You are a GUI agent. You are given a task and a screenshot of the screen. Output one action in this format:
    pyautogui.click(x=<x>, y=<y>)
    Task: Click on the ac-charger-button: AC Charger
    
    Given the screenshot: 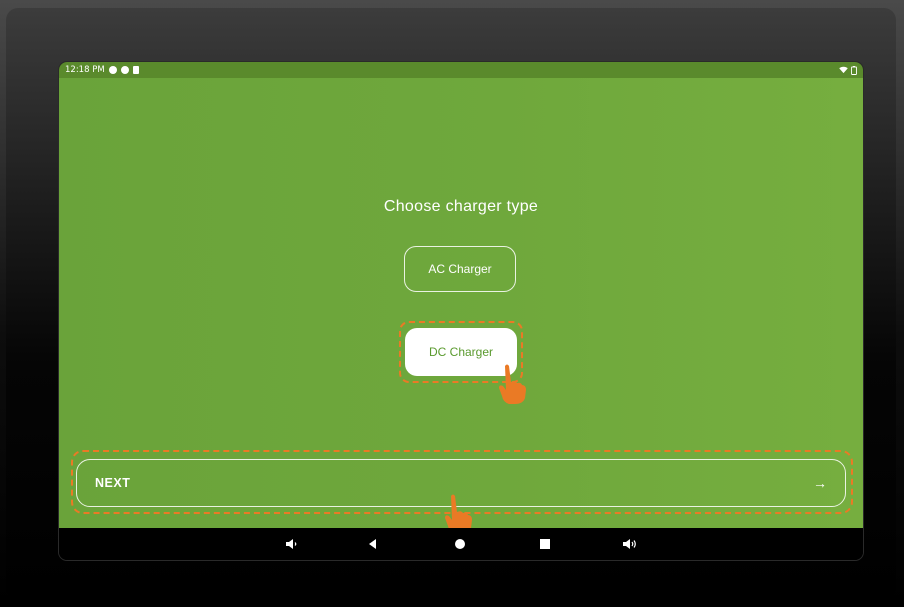 What is the action you would take?
    pyautogui.click(x=460, y=269)
    